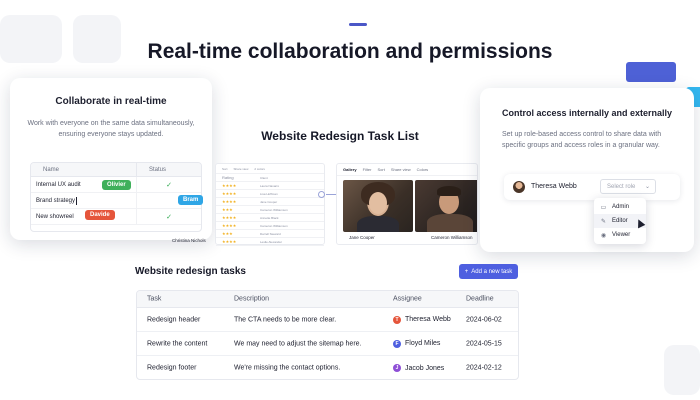 The image size is (700, 400). Describe the element at coordinates (651, 72) in the screenshot. I see `decorative-block` at that location.